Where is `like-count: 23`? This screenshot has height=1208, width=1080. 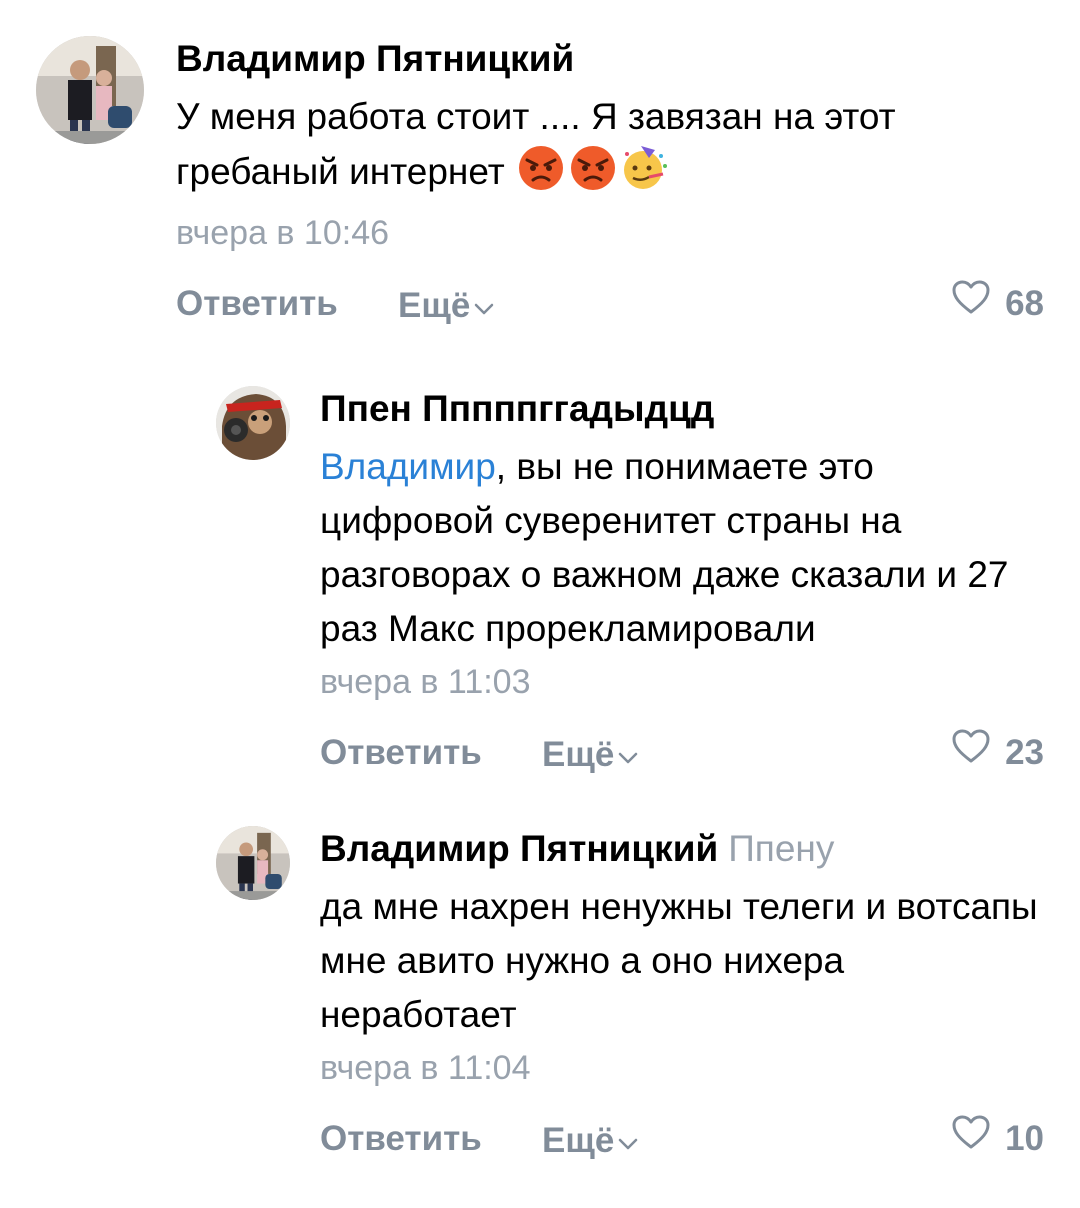 like-count: 23 is located at coordinates (1024, 752).